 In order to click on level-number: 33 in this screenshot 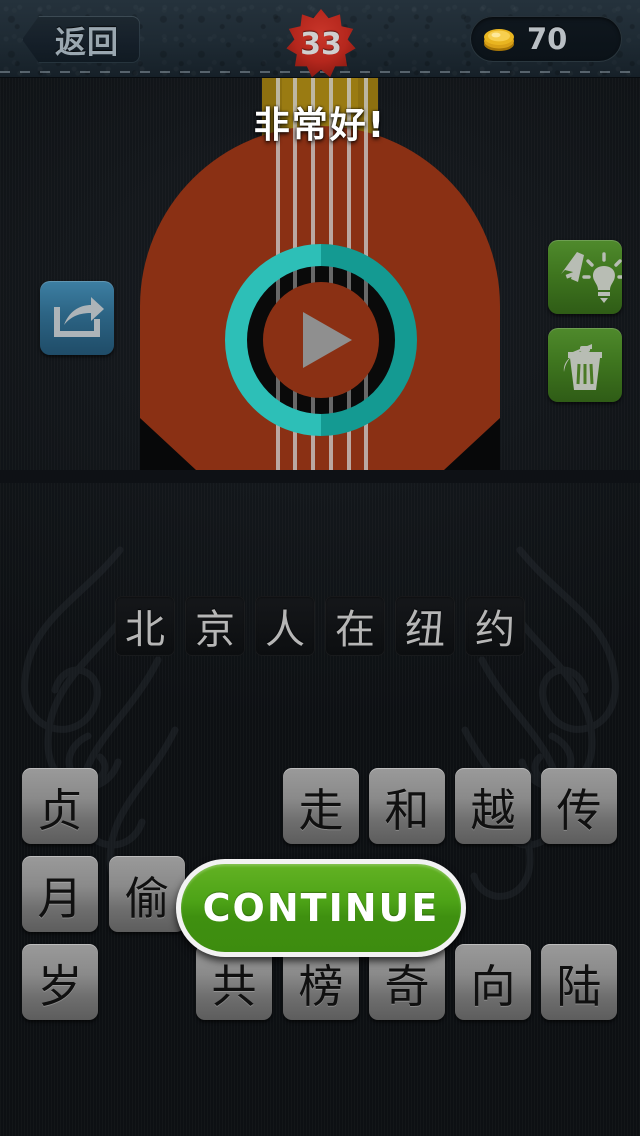, I will do `click(321, 44)`.